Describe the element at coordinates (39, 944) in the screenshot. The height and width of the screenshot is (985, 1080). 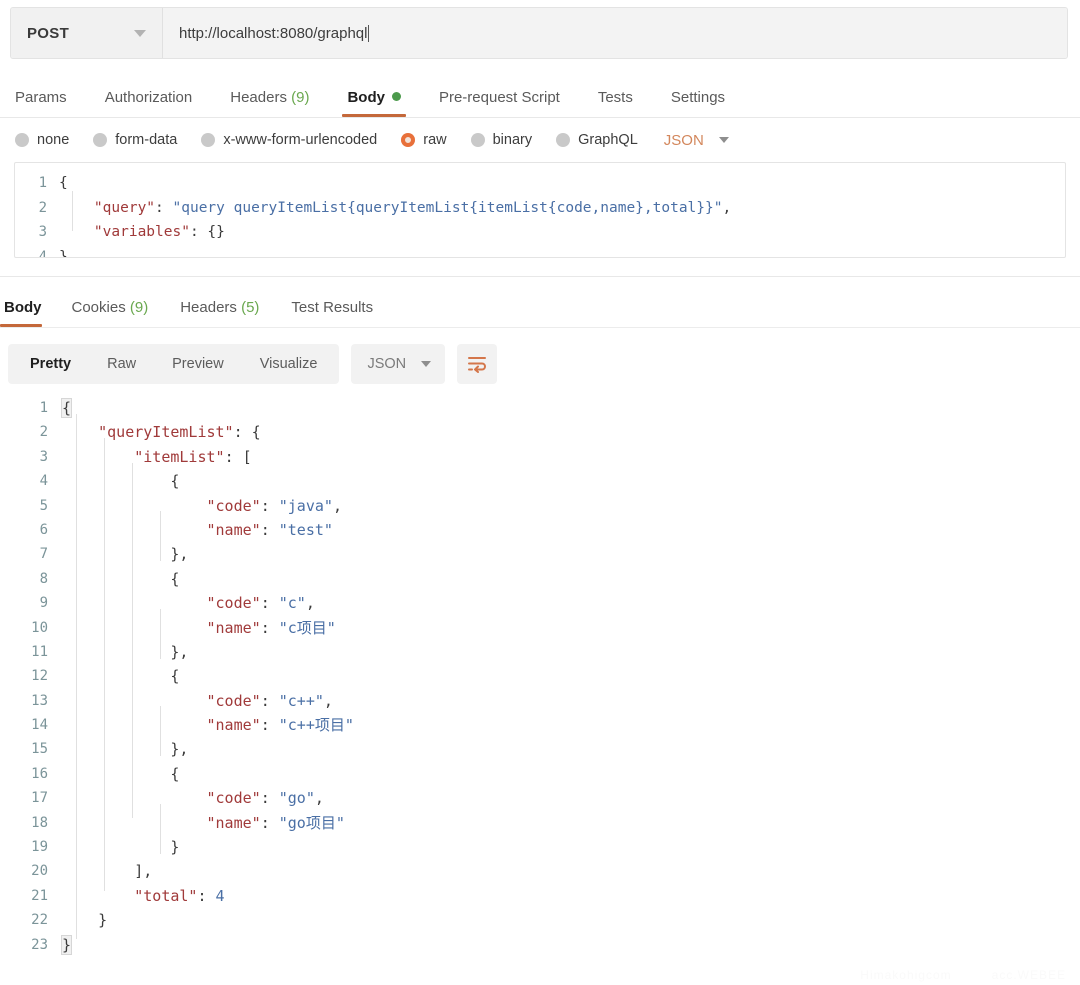
I see `line-number: 23` at that location.